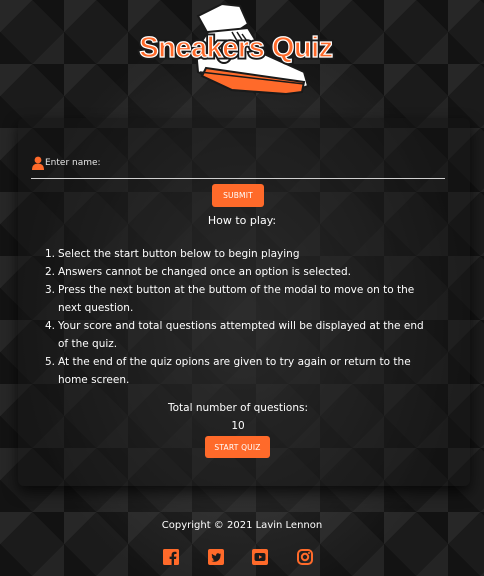  Describe the element at coordinates (237, 408) in the screenshot. I see `total-questions-label: Total number of questions:` at that location.